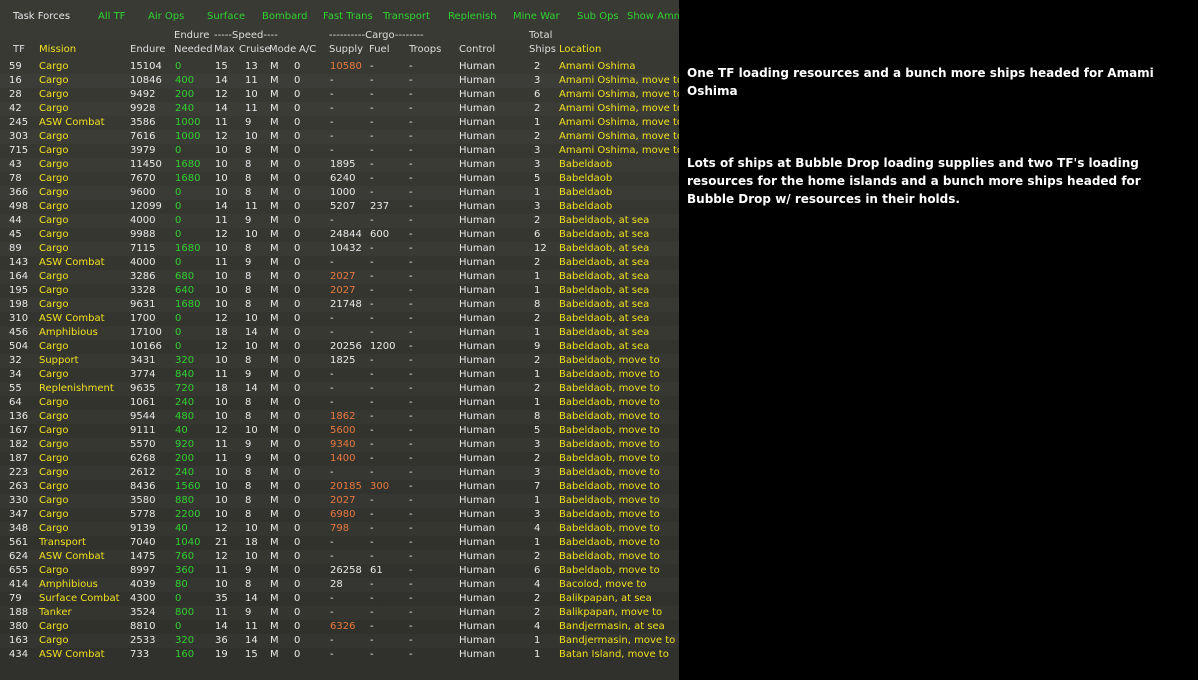 This screenshot has height=680, width=1198. Describe the element at coordinates (188, 486) in the screenshot. I see `cell-needed: 1560` at that location.